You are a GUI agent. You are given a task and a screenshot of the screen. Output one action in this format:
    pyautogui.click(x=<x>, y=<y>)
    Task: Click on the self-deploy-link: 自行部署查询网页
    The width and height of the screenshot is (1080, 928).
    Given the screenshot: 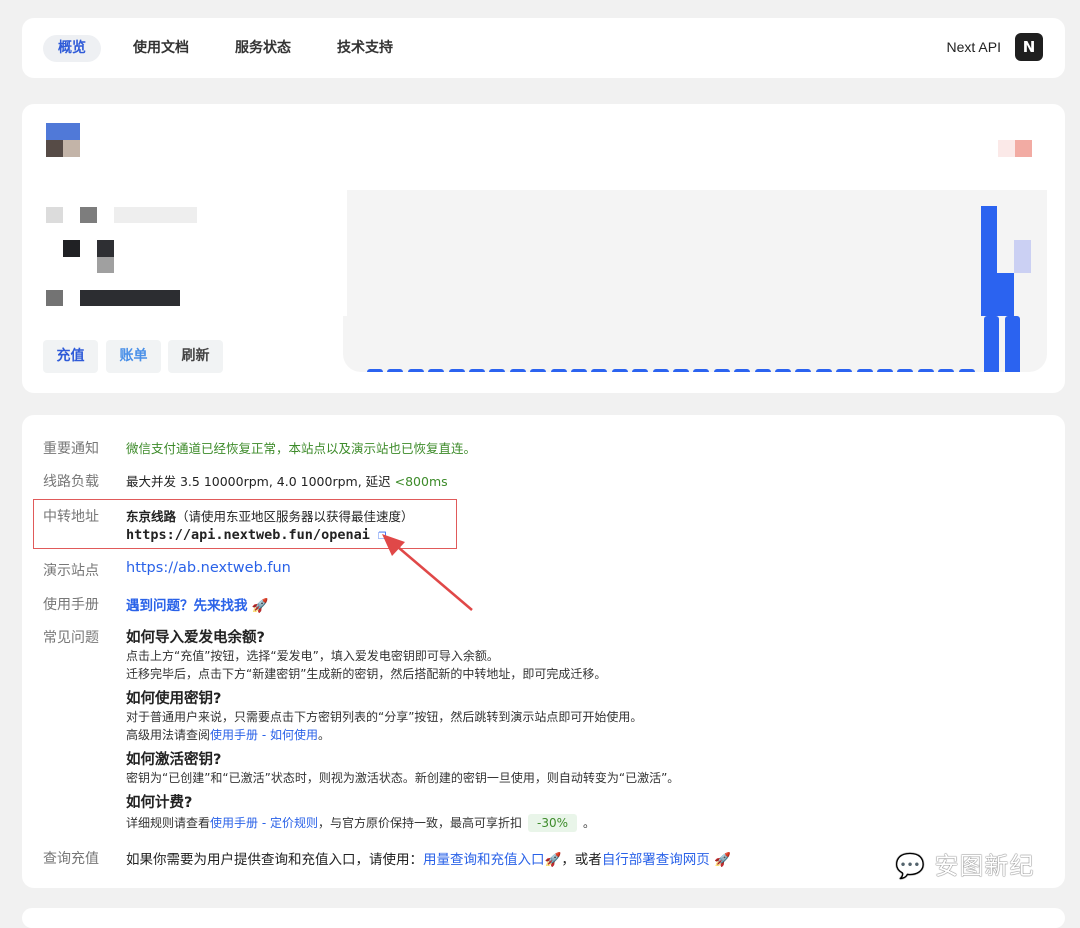 What is the action you would take?
    pyautogui.click(x=656, y=860)
    